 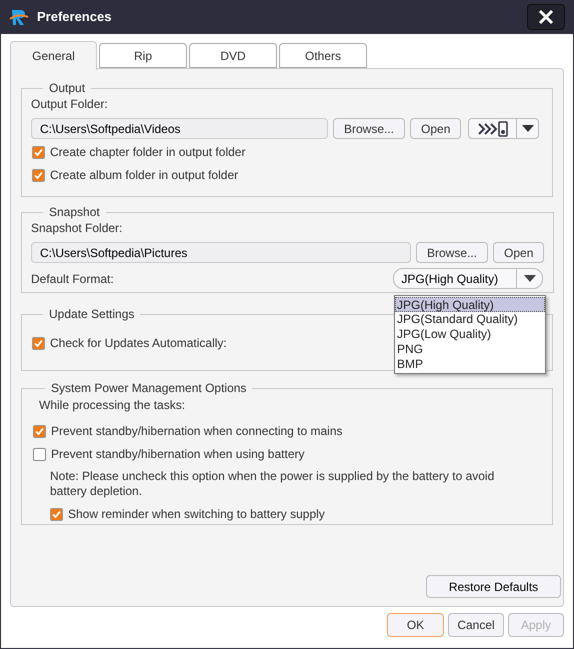 What do you see at coordinates (179, 128) in the screenshot?
I see `folder-path-field: C:\Users\Softpedia\Videos` at bounding box center [179, 128].